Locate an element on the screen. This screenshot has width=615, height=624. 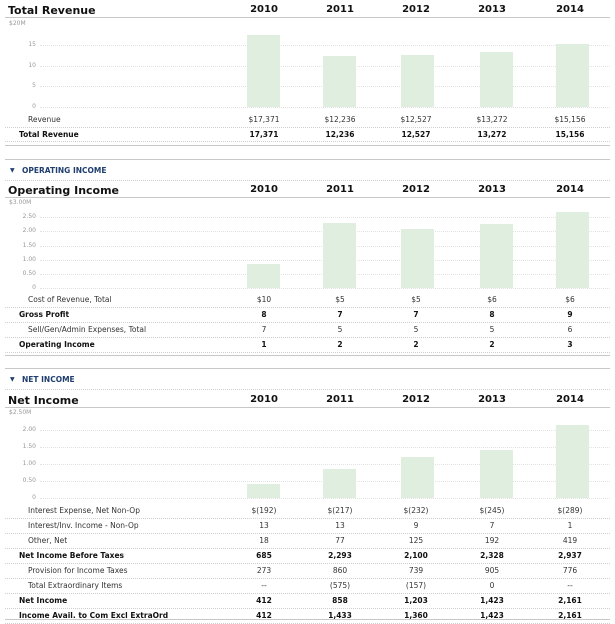
cell-value: 419 is located at coordinates (570, 540).